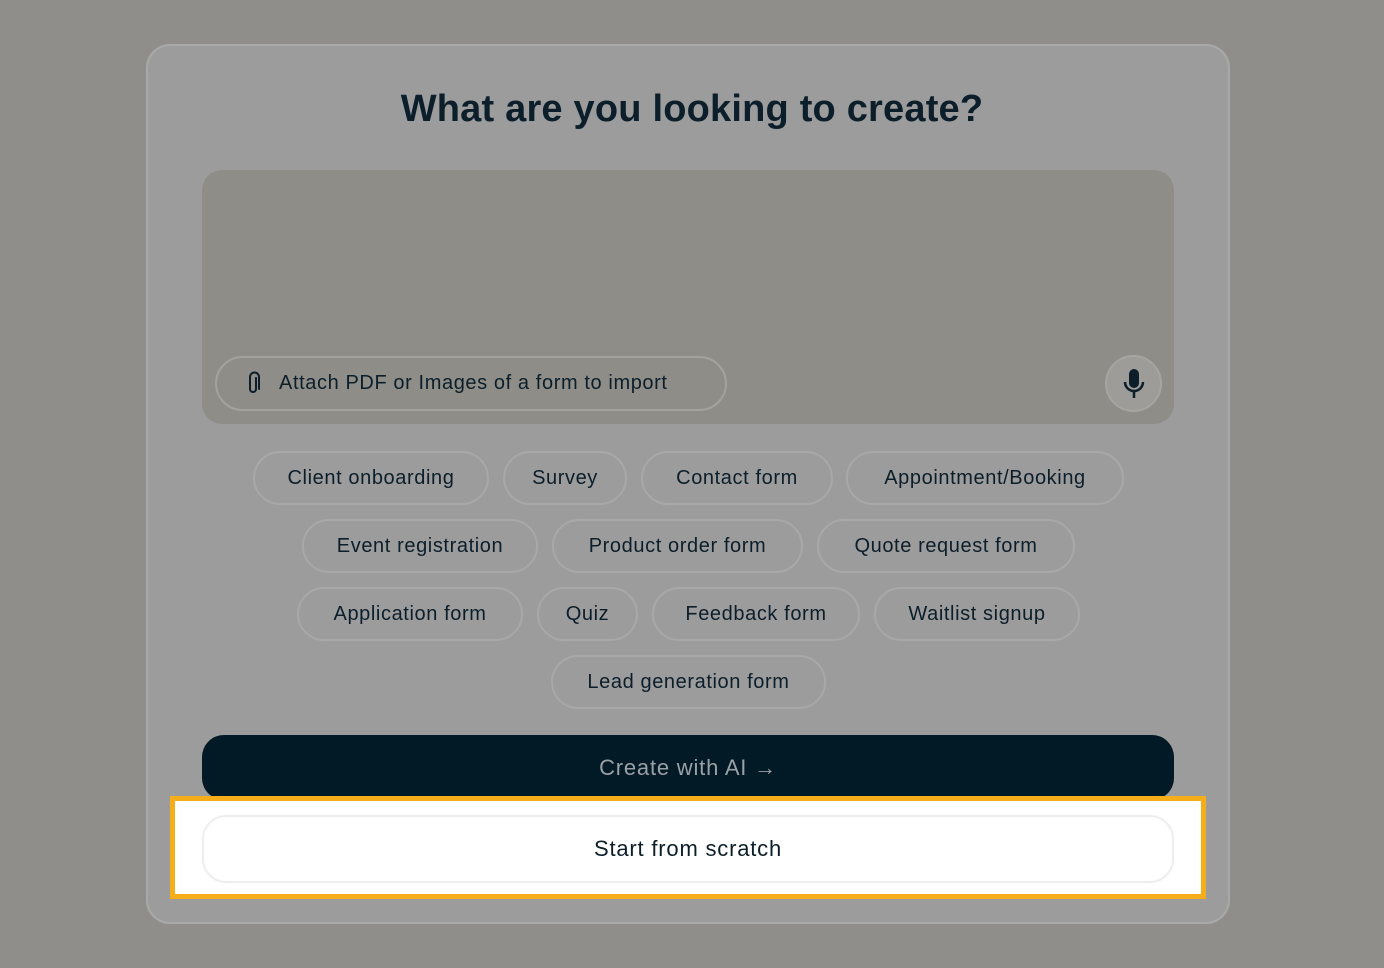 The image size is (1384, 968). Describe the element at coordinates (688, 682) in the screenshot. I see `template-chip-lead-generation-form: Lead generation form` at that location.